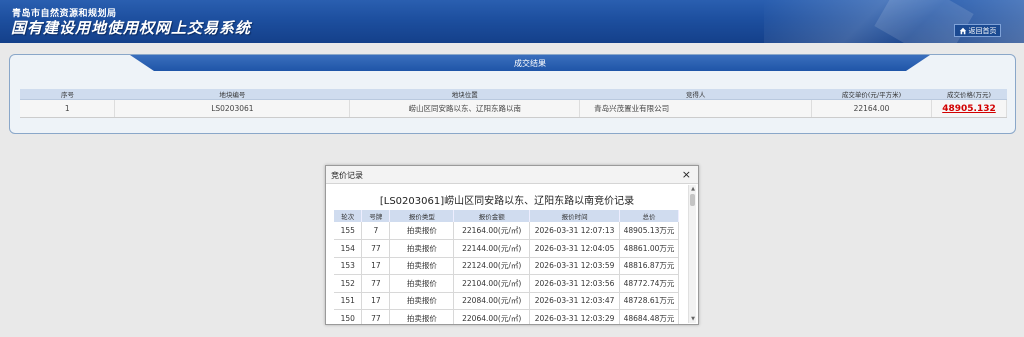 The height and width of the screenshot is (337, 1024). I want to click on bid-total: 48728.61万元, so click(649, 301).